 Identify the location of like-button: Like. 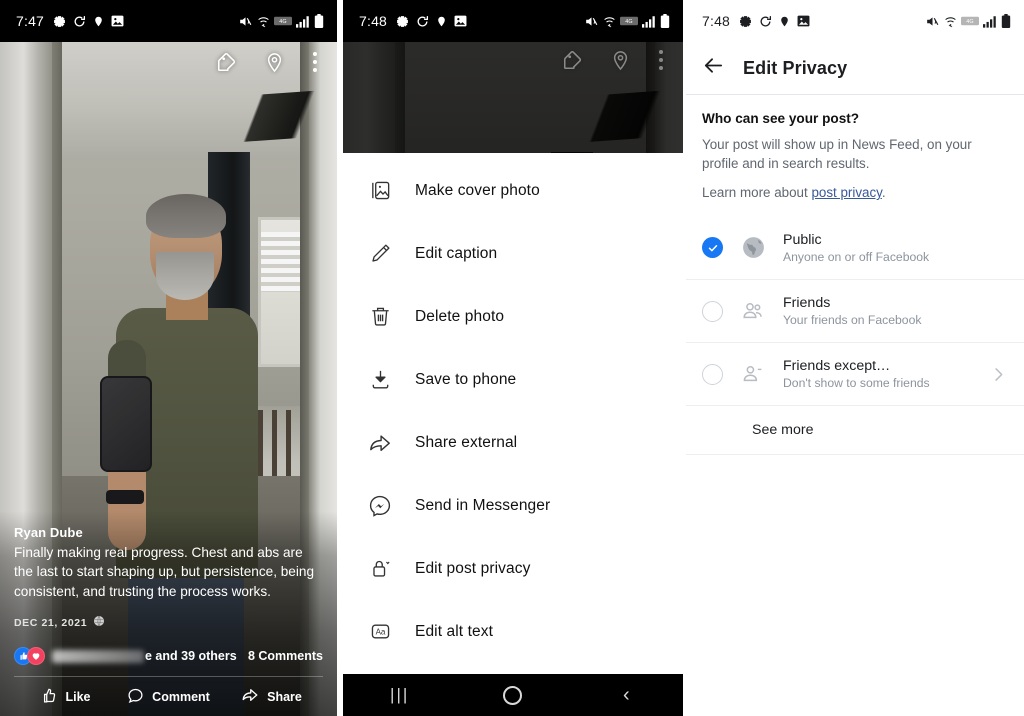
(65, 697).